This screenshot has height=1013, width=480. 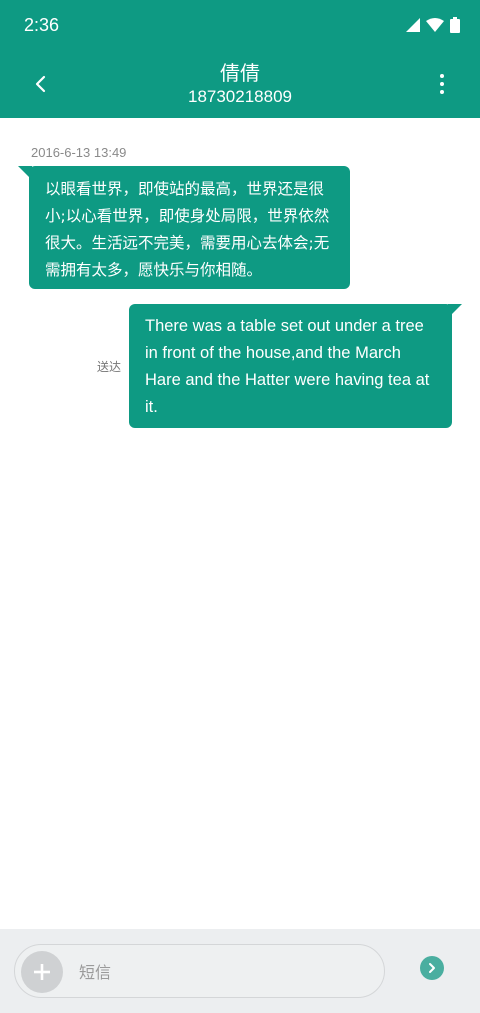 What do you see at coordinates (79, 152) in the screenshot?
I see `message-timestamp: 2016-6-13 13:49` at bounding box center [79, 152].